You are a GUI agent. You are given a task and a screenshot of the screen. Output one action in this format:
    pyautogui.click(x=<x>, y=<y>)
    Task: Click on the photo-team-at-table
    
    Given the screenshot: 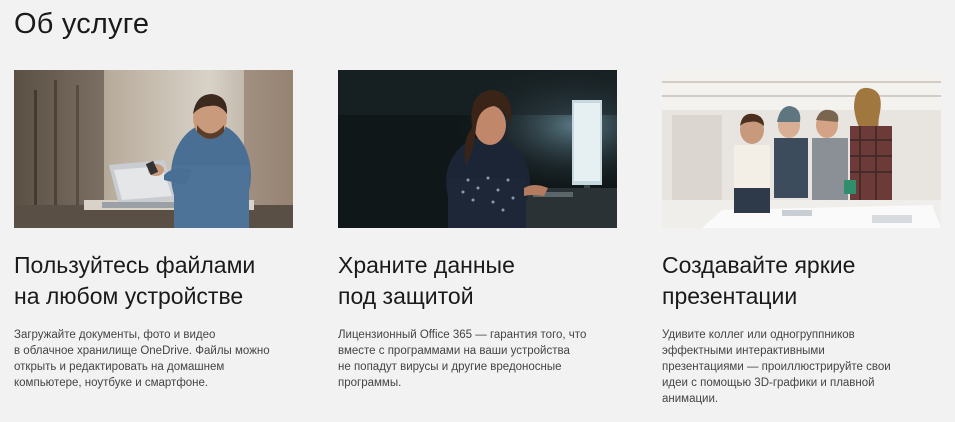 What is the action you would take?
    pyautogui.click(x=801, y=149)
    